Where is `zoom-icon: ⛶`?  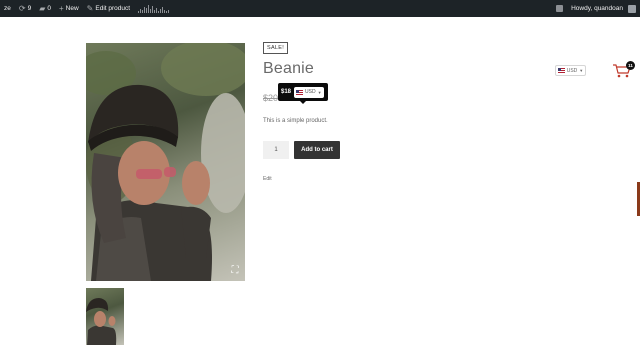
zoom-icon: ⛶ is located at coordinates (235, 271).